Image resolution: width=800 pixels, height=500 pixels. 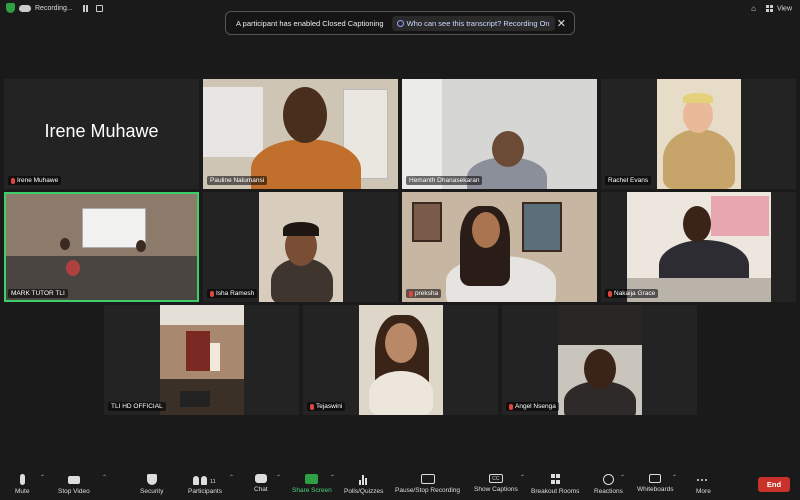 What do you see at coordinates (428, 490) in the screenshot?
I see `pause-stop-recording-label: Pause/Stop Recording` at bounding box center [428, 490].